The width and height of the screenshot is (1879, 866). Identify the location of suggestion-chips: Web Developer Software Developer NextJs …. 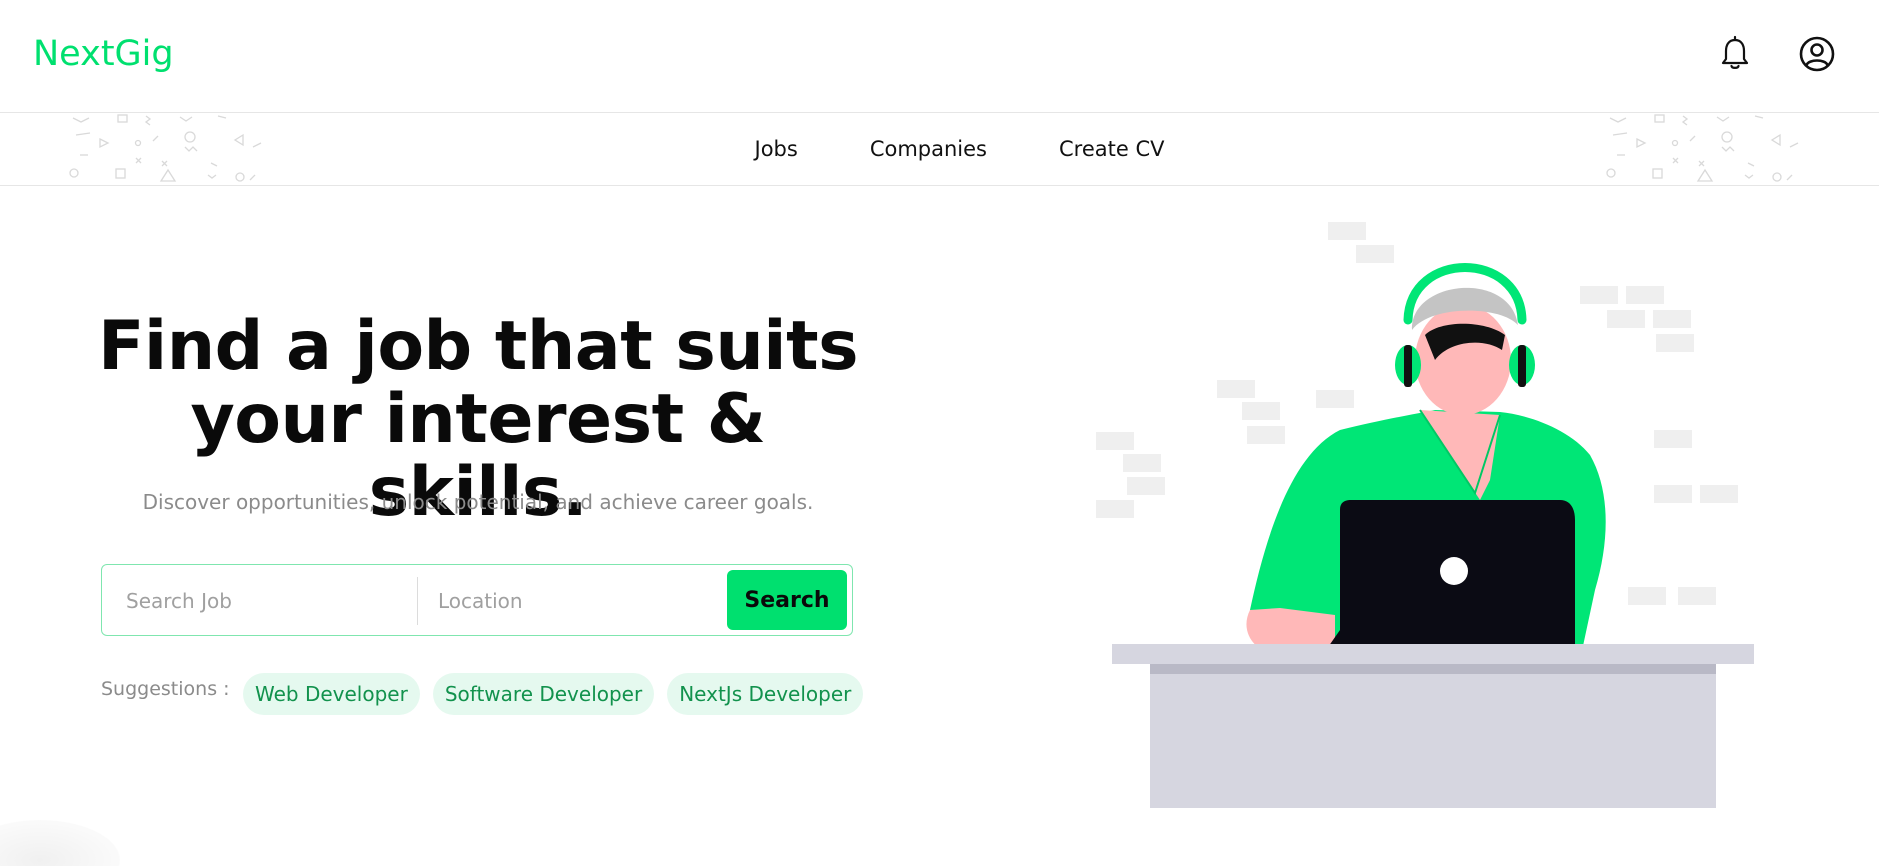
(553, 694).